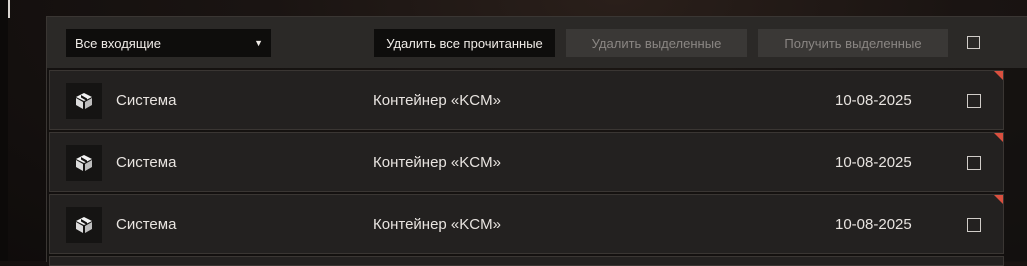 Image resolution: width=1027 pixels, height=266 pixels. What do you see at coordinates (258, 43) in the screenshot?
I see `caret-down-icon: ▼` at bounding box center [258, 43].